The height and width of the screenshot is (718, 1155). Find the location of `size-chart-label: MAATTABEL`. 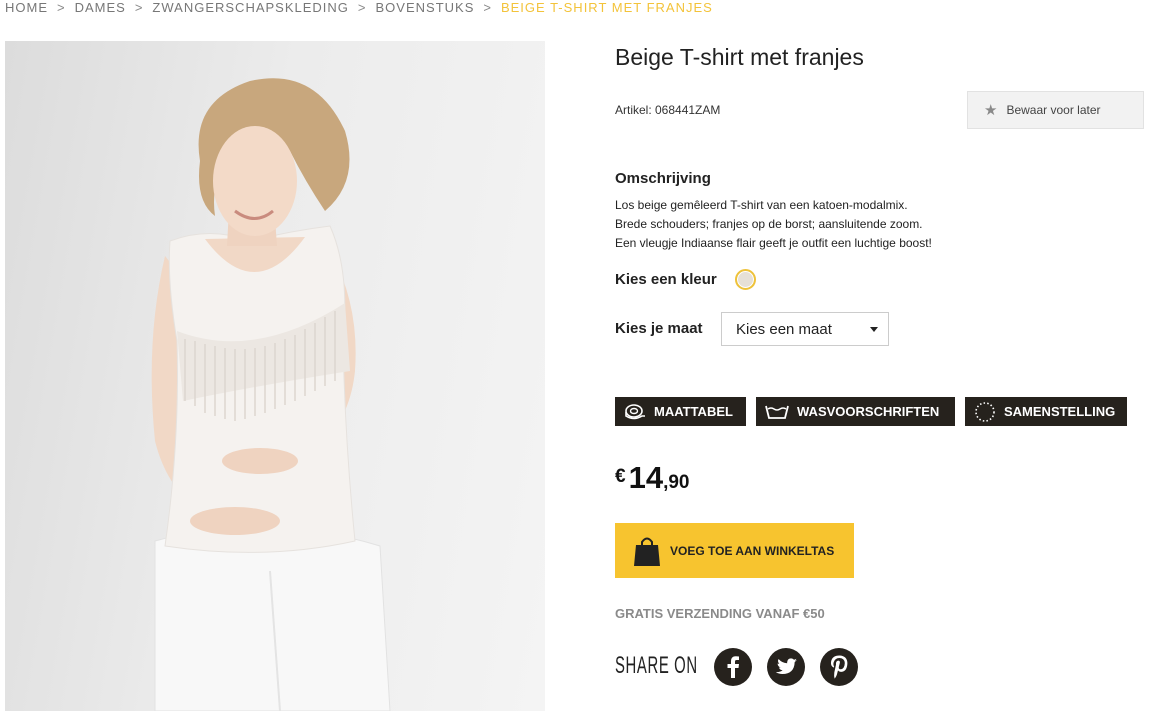

size-chart-label: MAATTABEL is located at coordinates (693, 411).